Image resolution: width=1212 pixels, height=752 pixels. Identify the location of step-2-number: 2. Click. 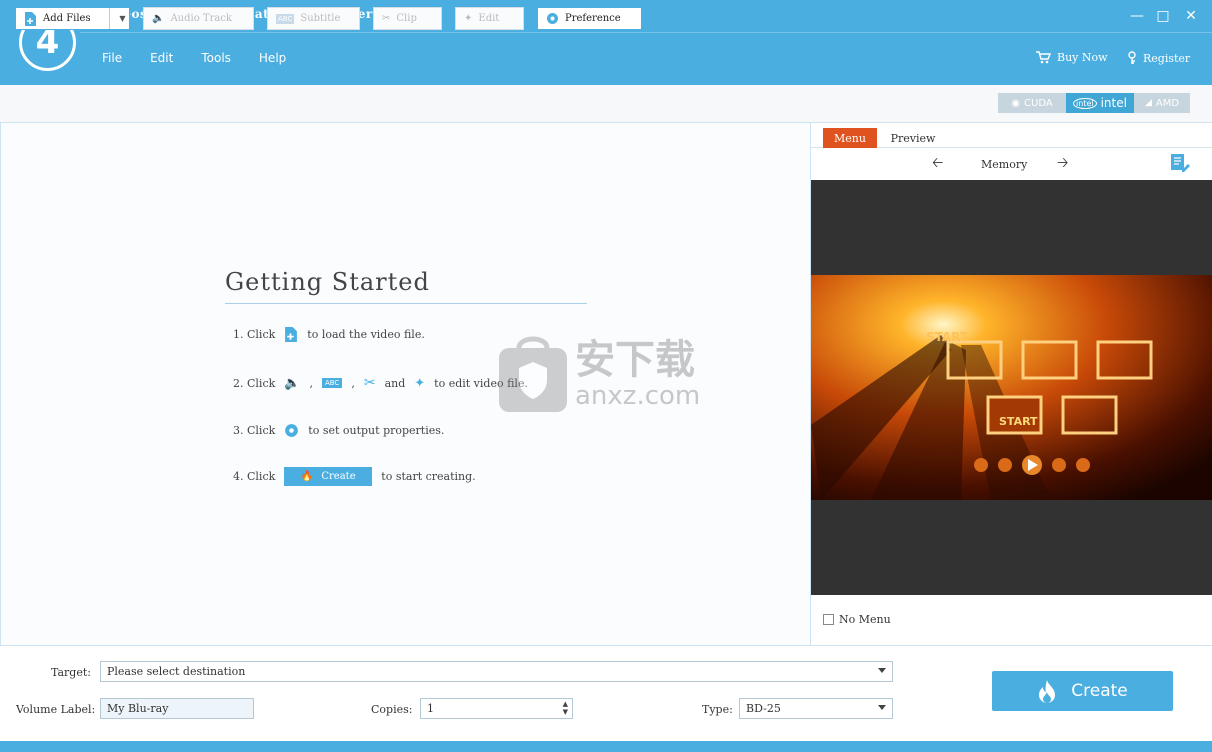
(254, 383).